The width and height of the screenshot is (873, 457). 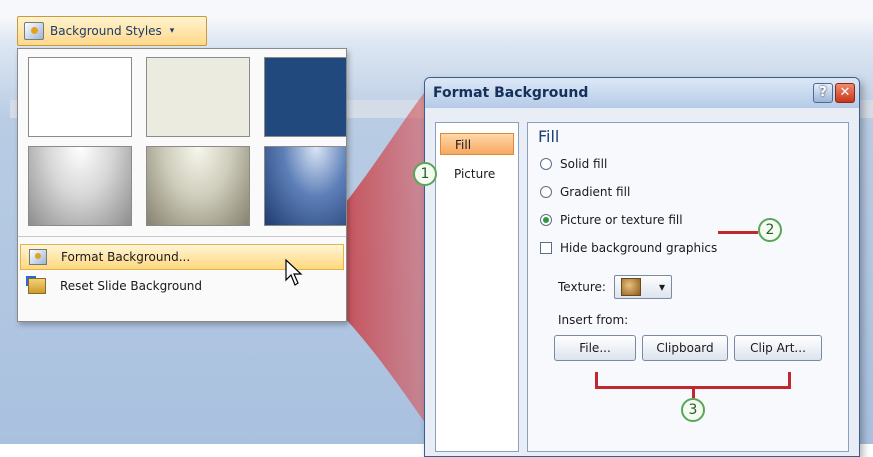 I want to click on picture-texture-fill-option: Picture or texture fill, so click(x=611, y=220).